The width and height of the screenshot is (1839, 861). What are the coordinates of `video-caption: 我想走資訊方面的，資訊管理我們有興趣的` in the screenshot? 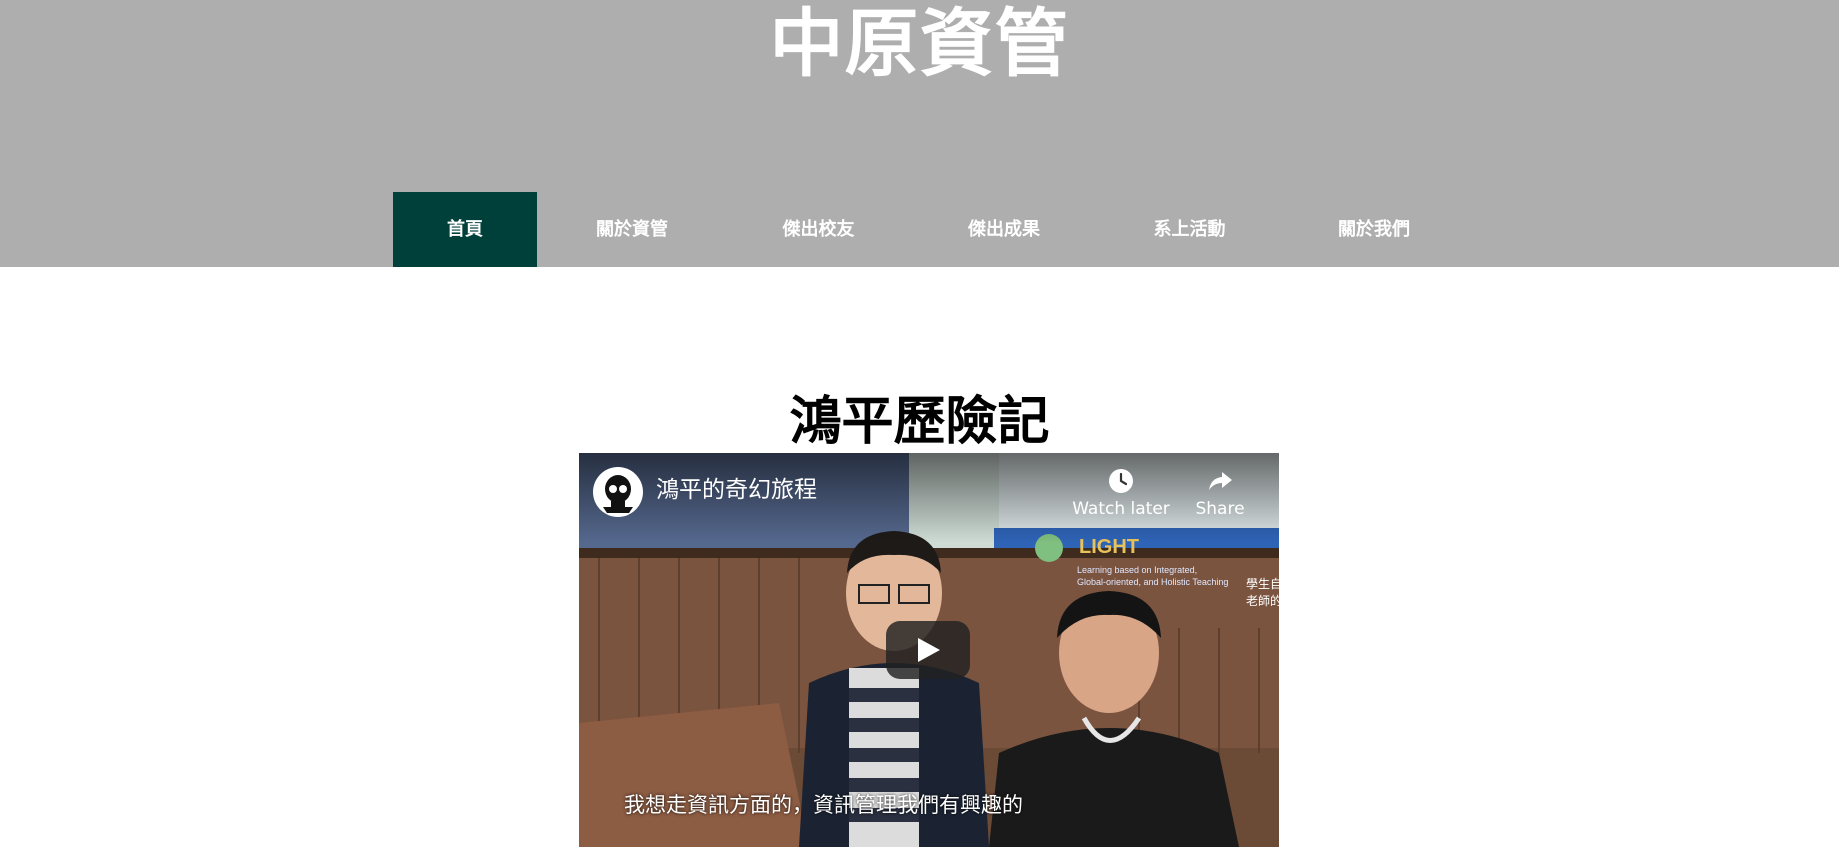 It's located at (823, 805).